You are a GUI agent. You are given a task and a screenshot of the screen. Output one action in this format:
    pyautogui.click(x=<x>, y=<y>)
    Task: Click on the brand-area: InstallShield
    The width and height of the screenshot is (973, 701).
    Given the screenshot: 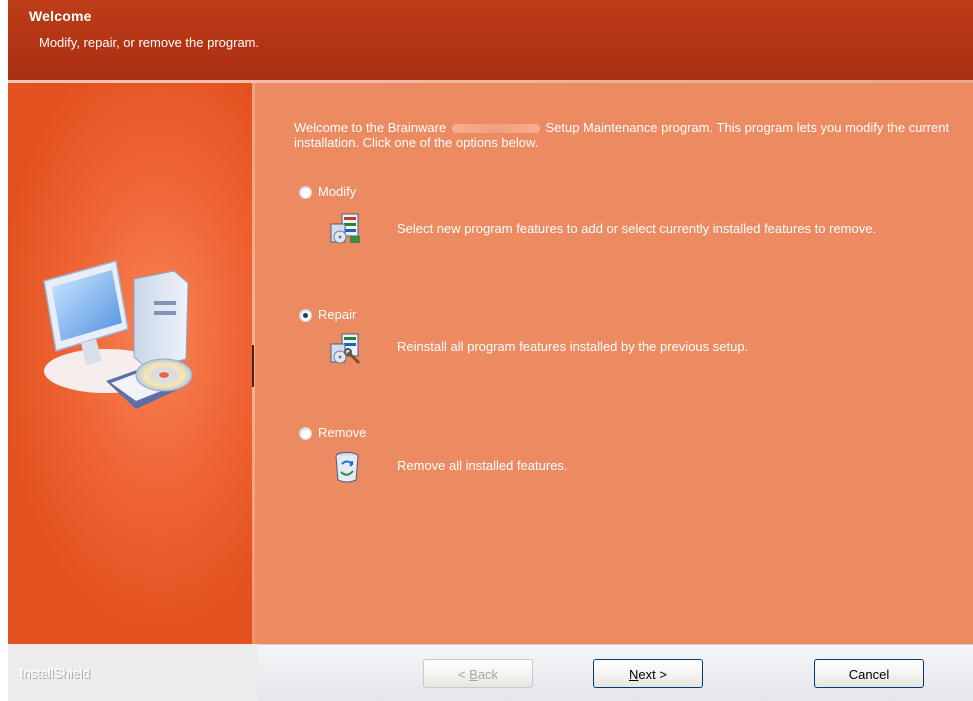 What is the action you would take?
    pyautogui.click(x=133, y=672)
    